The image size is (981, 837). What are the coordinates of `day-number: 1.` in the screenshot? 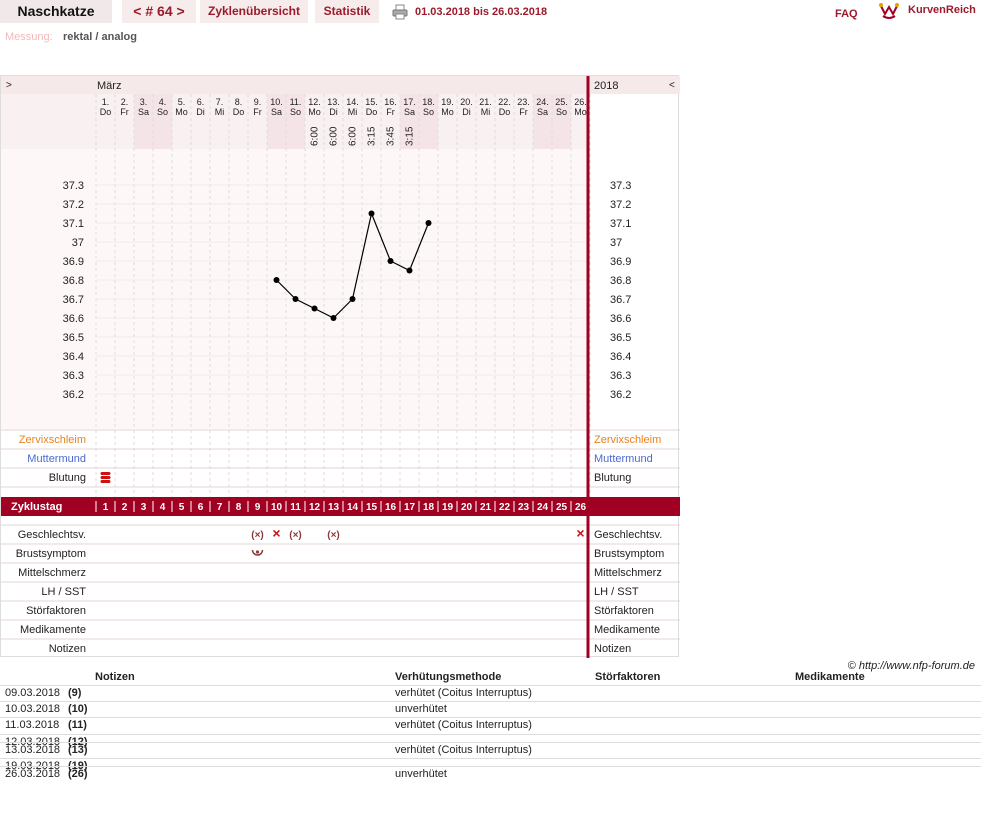 It's located at (106, 102).